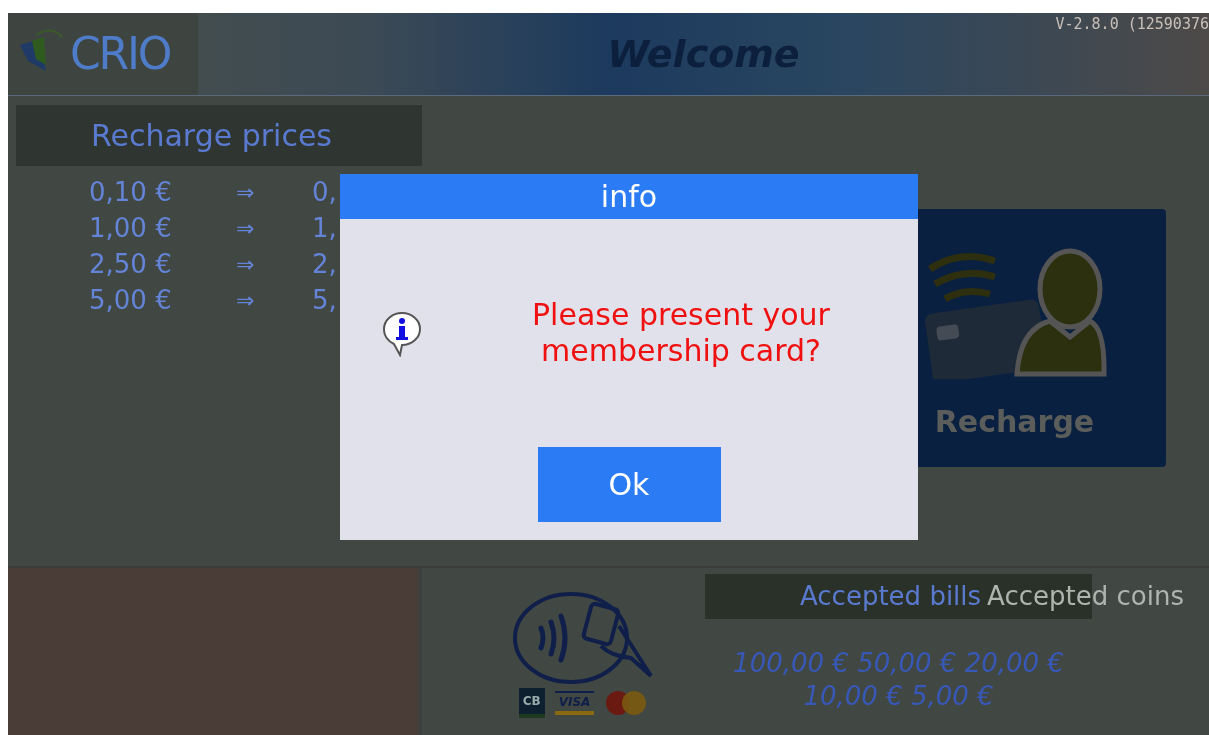  I want to click on mastercard-logo-icon, so click(626, 702).